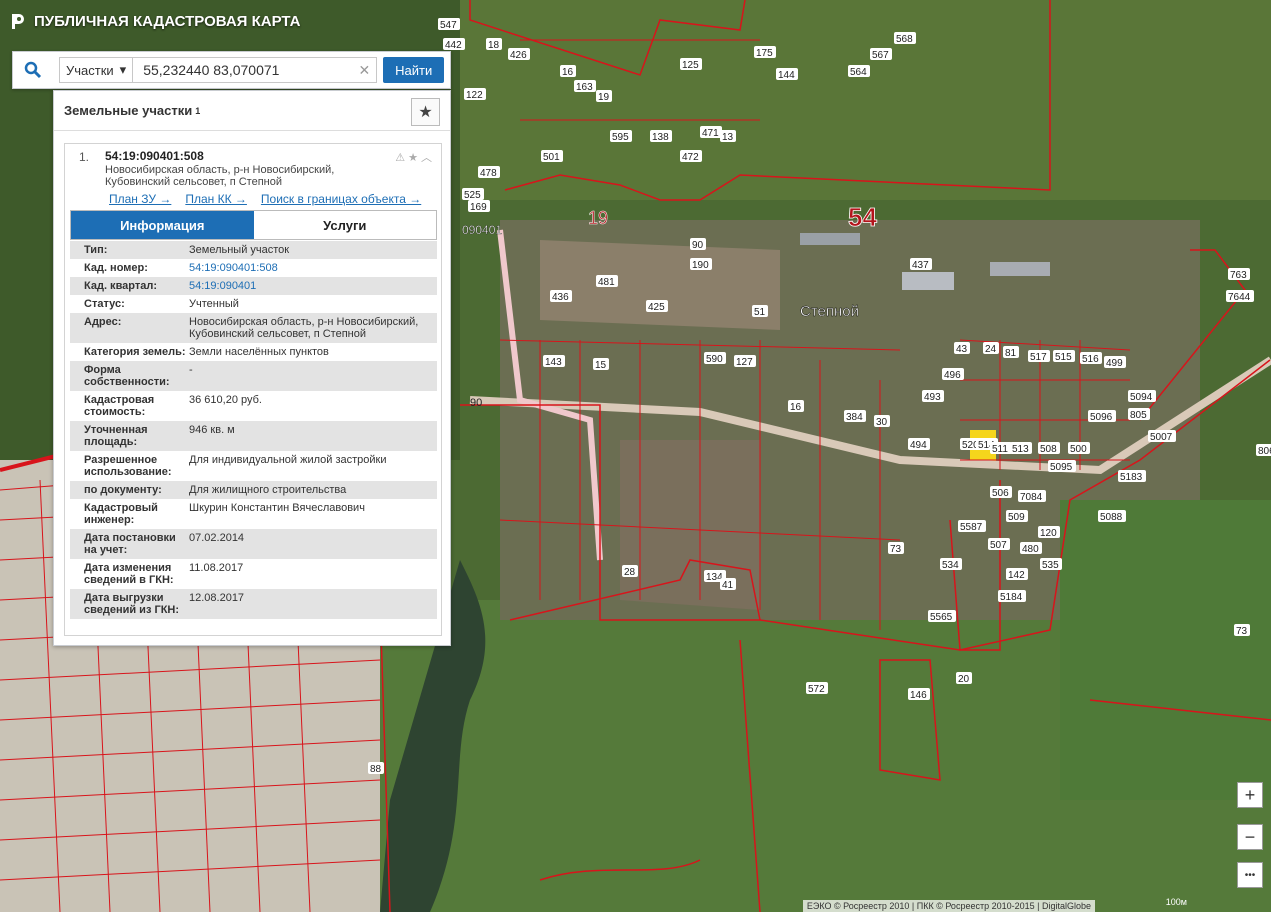 The image size is (1271, 912). I want to click on parcel-label: 127, so click(744, 362).